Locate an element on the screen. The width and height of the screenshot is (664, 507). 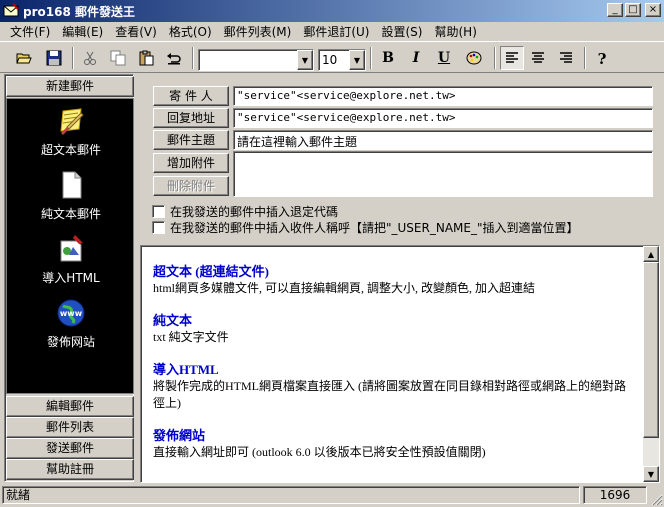
nav-publish-website: www 發佈网站 is located at coordinates (71, 323).